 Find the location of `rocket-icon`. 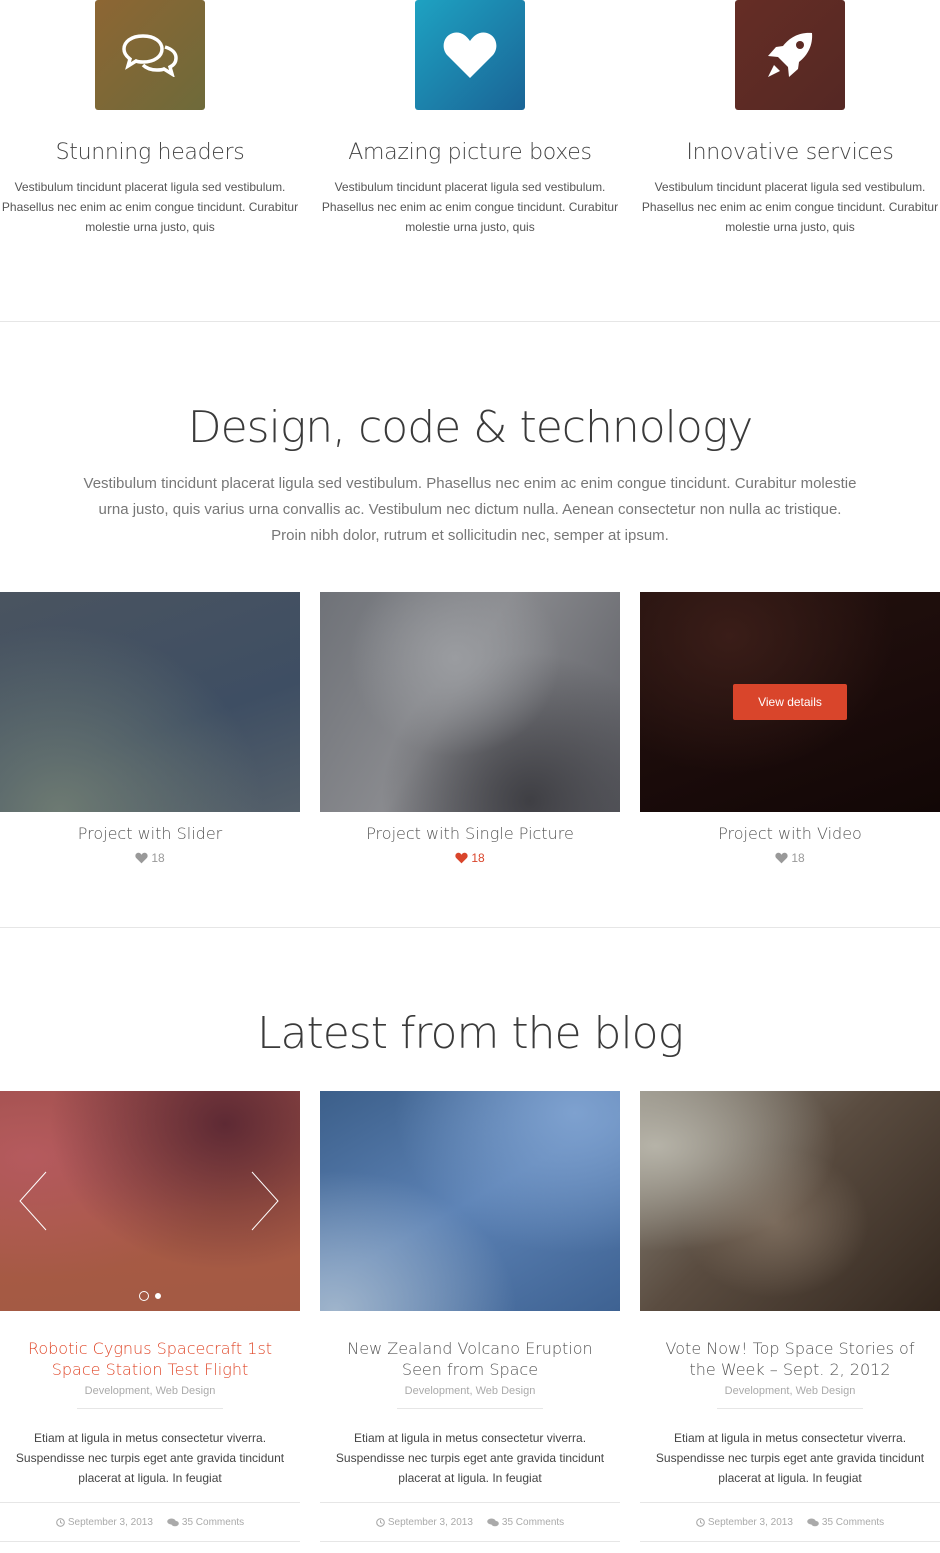

rocket-icon is located at coordinates (790, 54).